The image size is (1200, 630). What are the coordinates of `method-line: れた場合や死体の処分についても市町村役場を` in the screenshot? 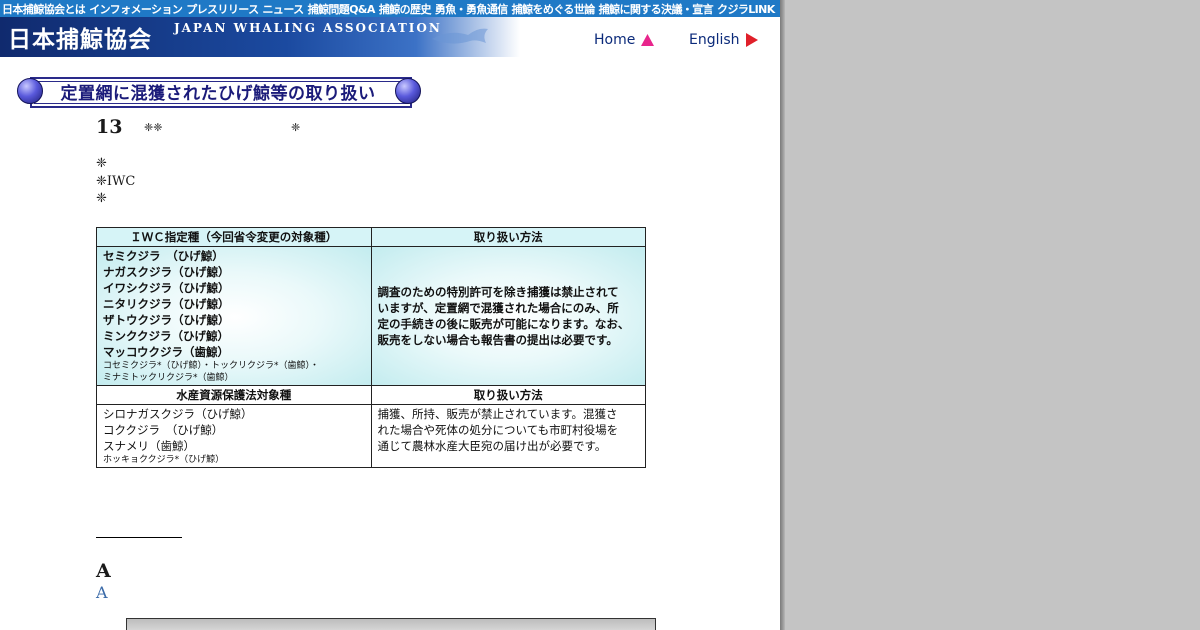 It's located at (498, 430).